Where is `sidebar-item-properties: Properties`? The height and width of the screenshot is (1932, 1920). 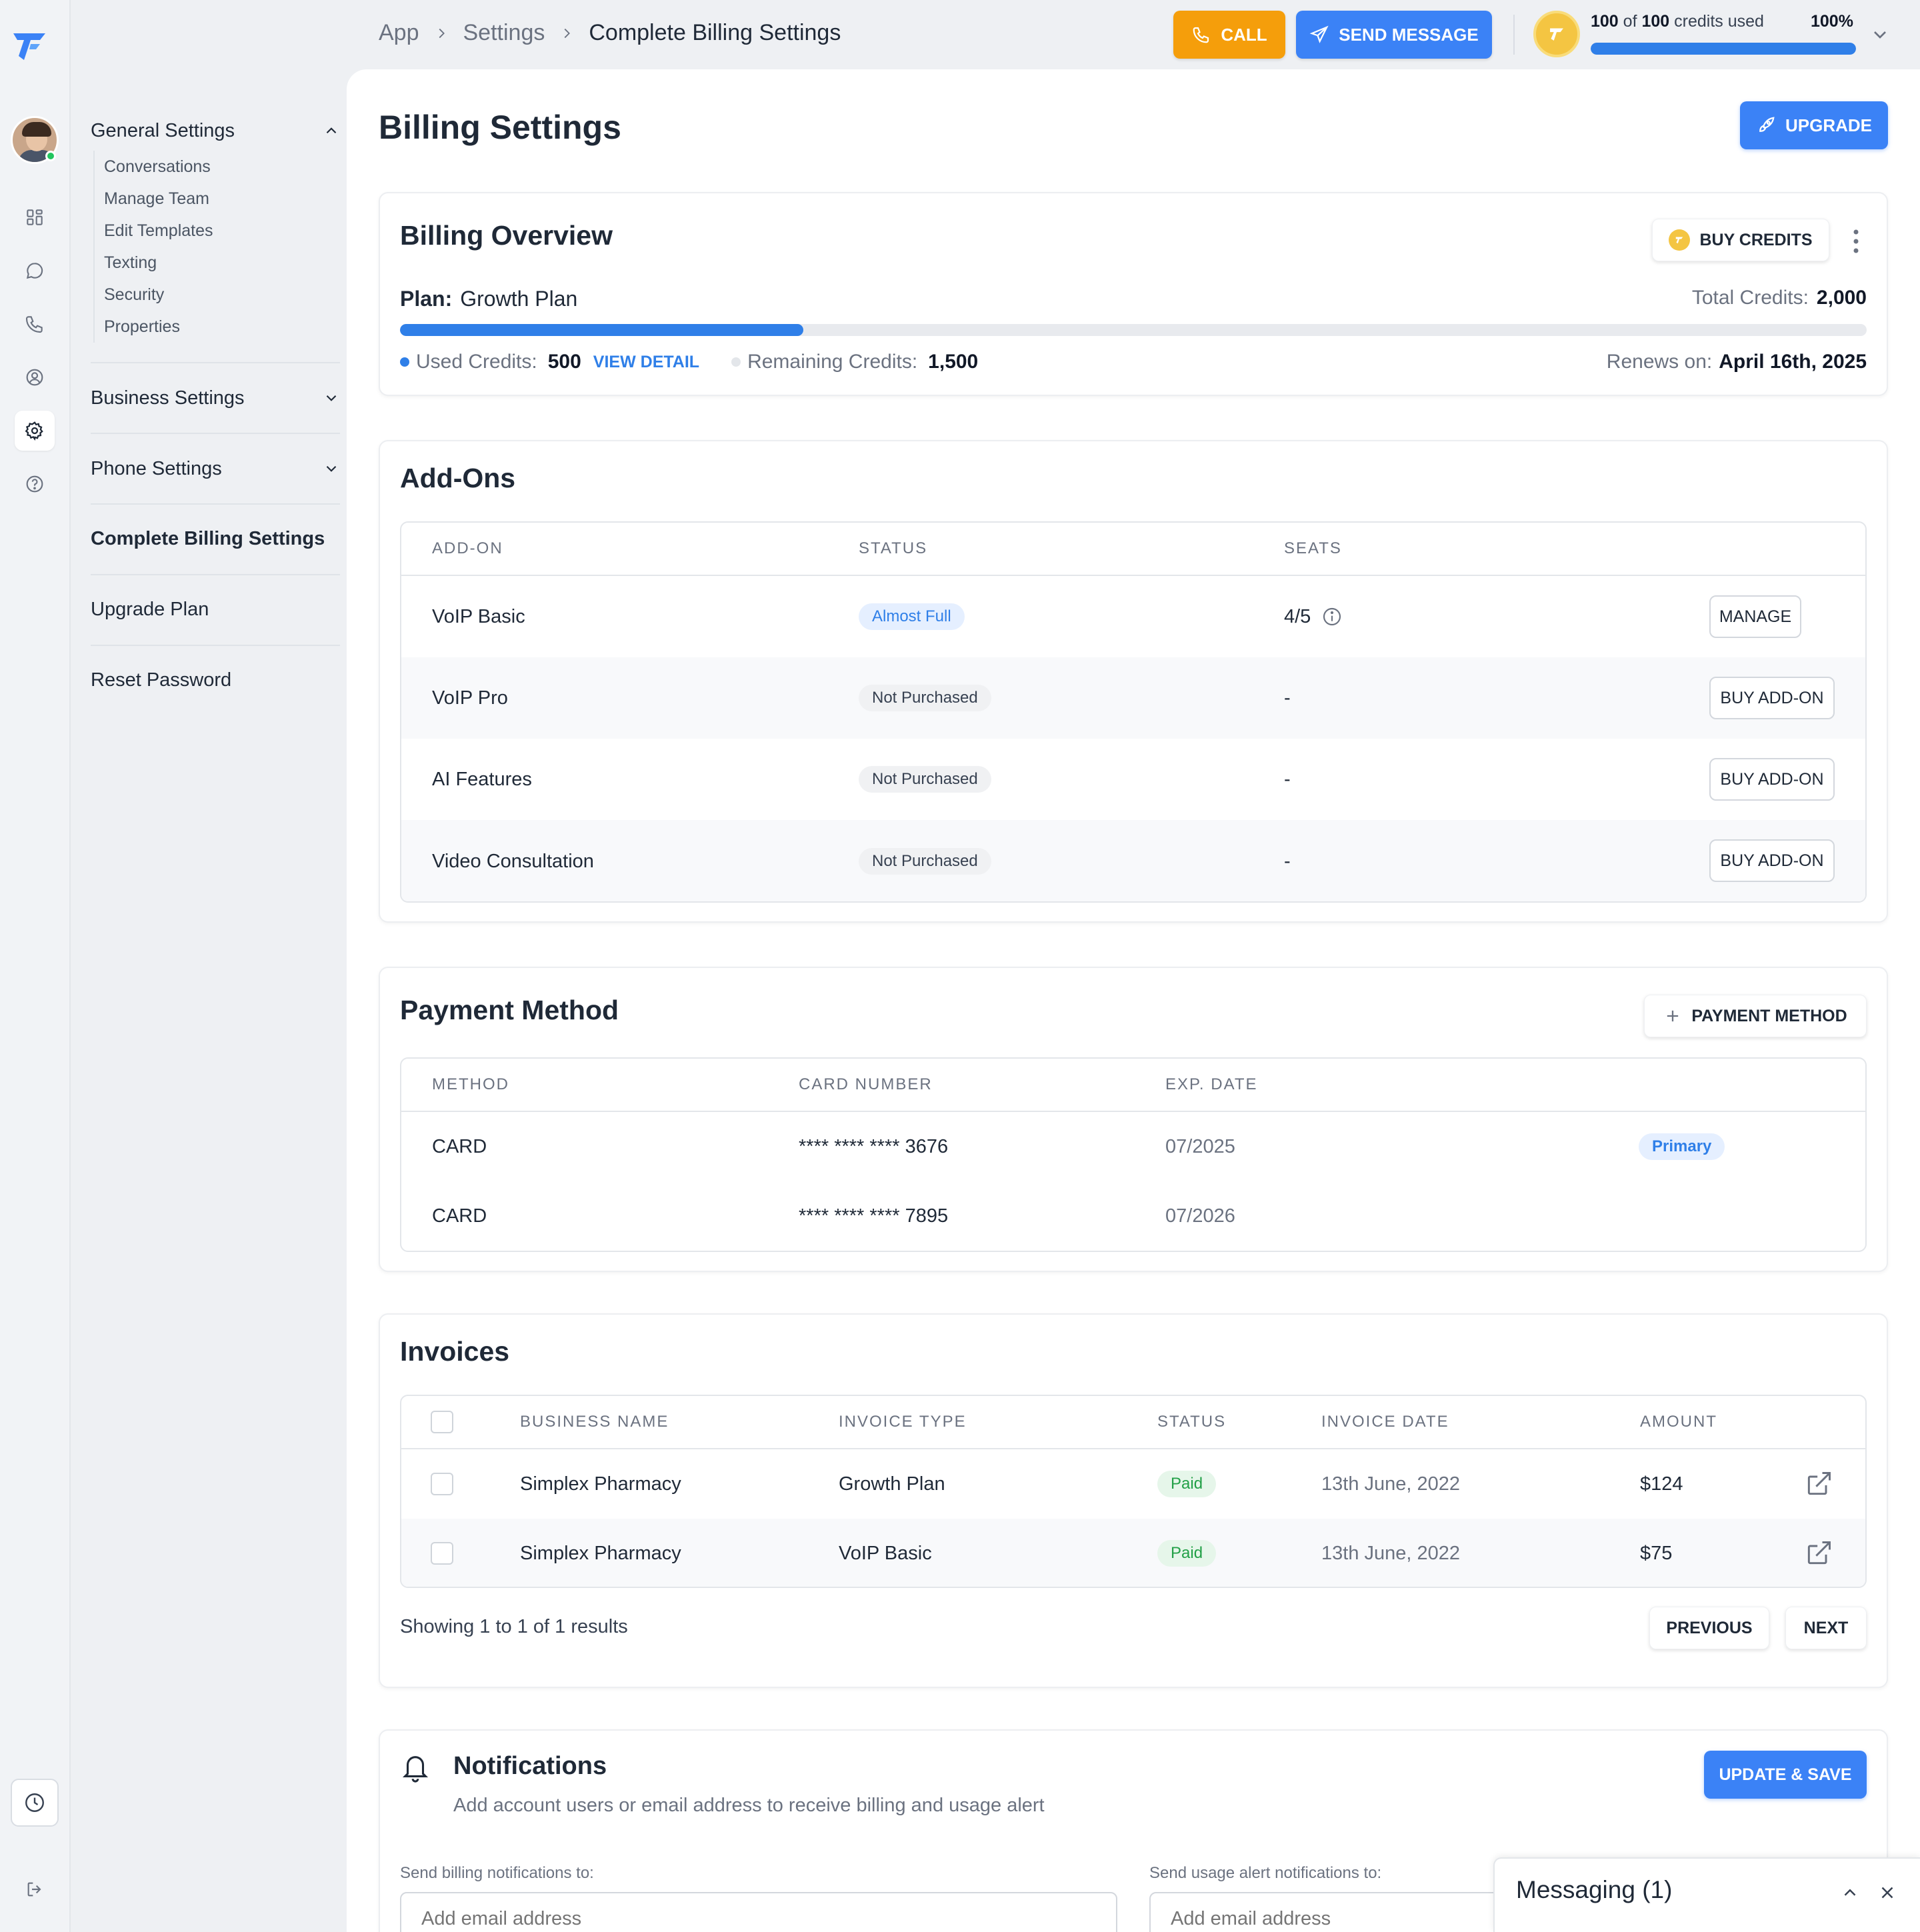
sidebar-item-properties: Properties is located at coordinates (222, 327).